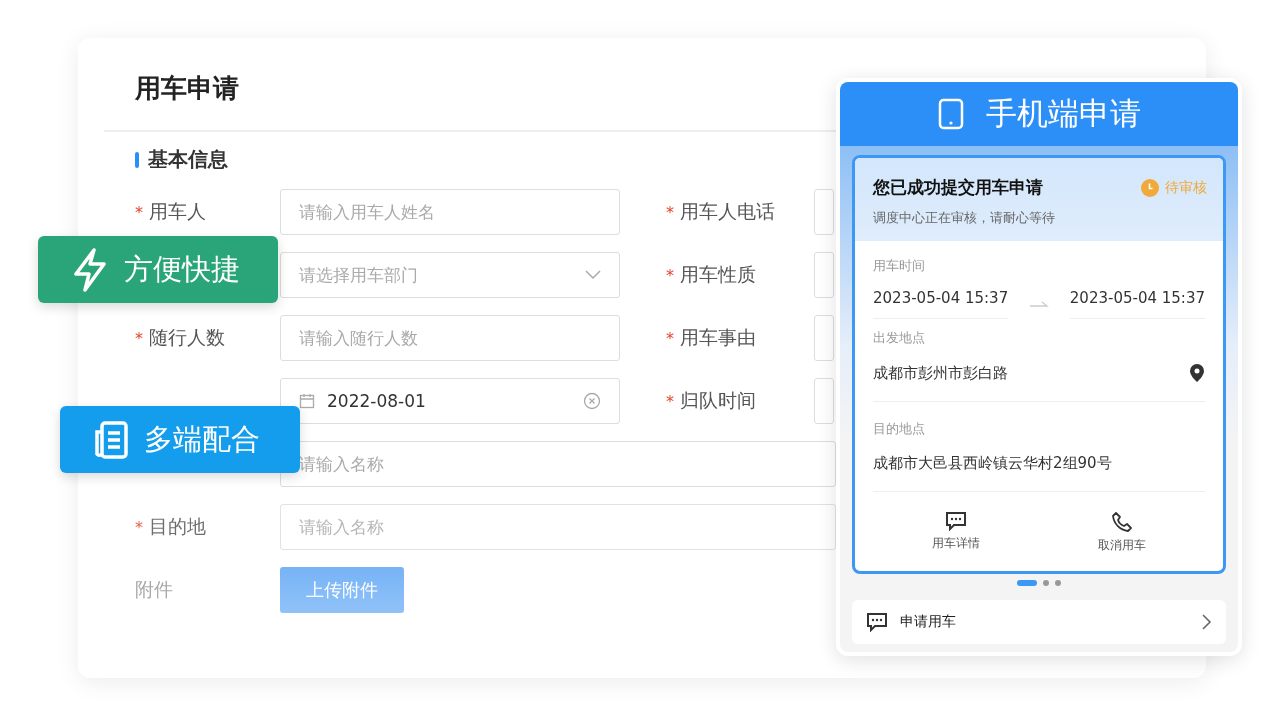 The height and width of the screenshot is (716, 1276). What do you see at coordinates (1137, 304) in the screenshot?
I see `end-time: 2023-05-04 15:37` at bounding box center [1137, 304].